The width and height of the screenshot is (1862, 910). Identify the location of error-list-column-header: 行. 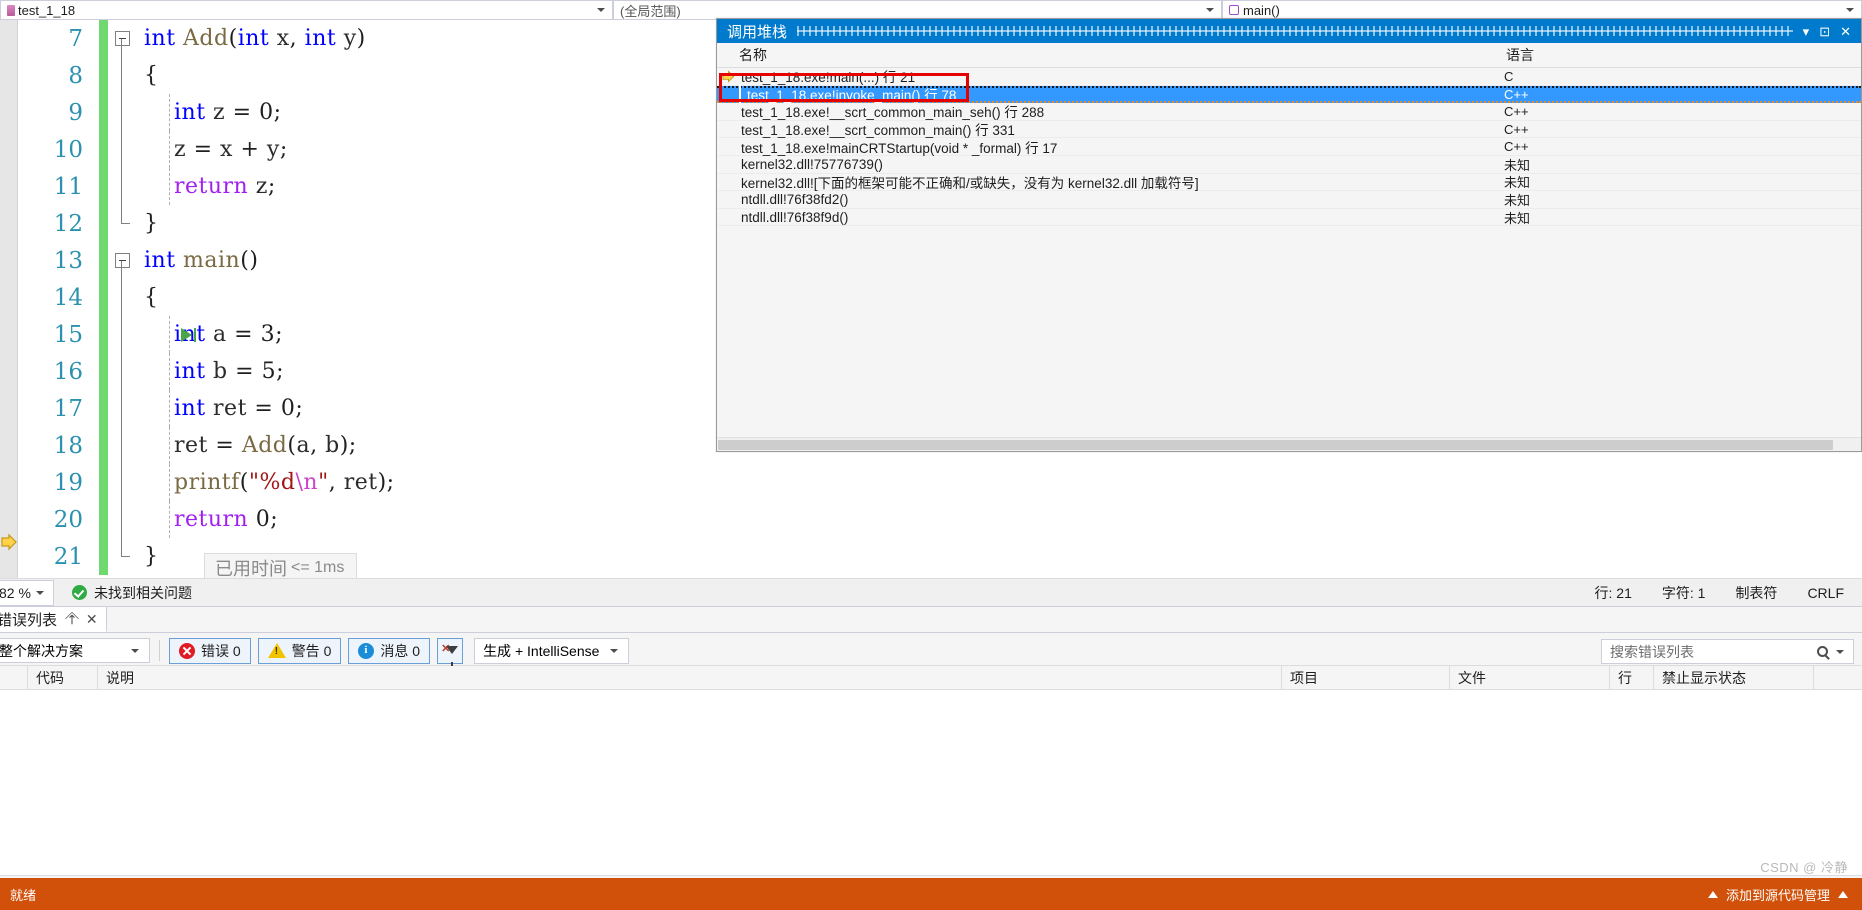
(1632, 677).